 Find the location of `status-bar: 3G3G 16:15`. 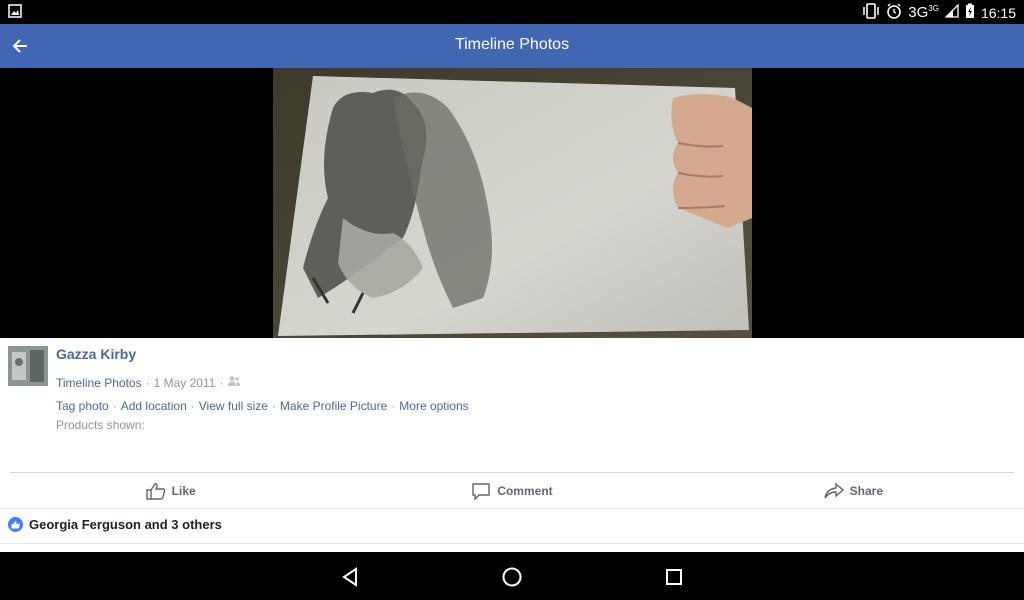

status-bar: 3G3G 16:15 is located at coordinates (512, 12).